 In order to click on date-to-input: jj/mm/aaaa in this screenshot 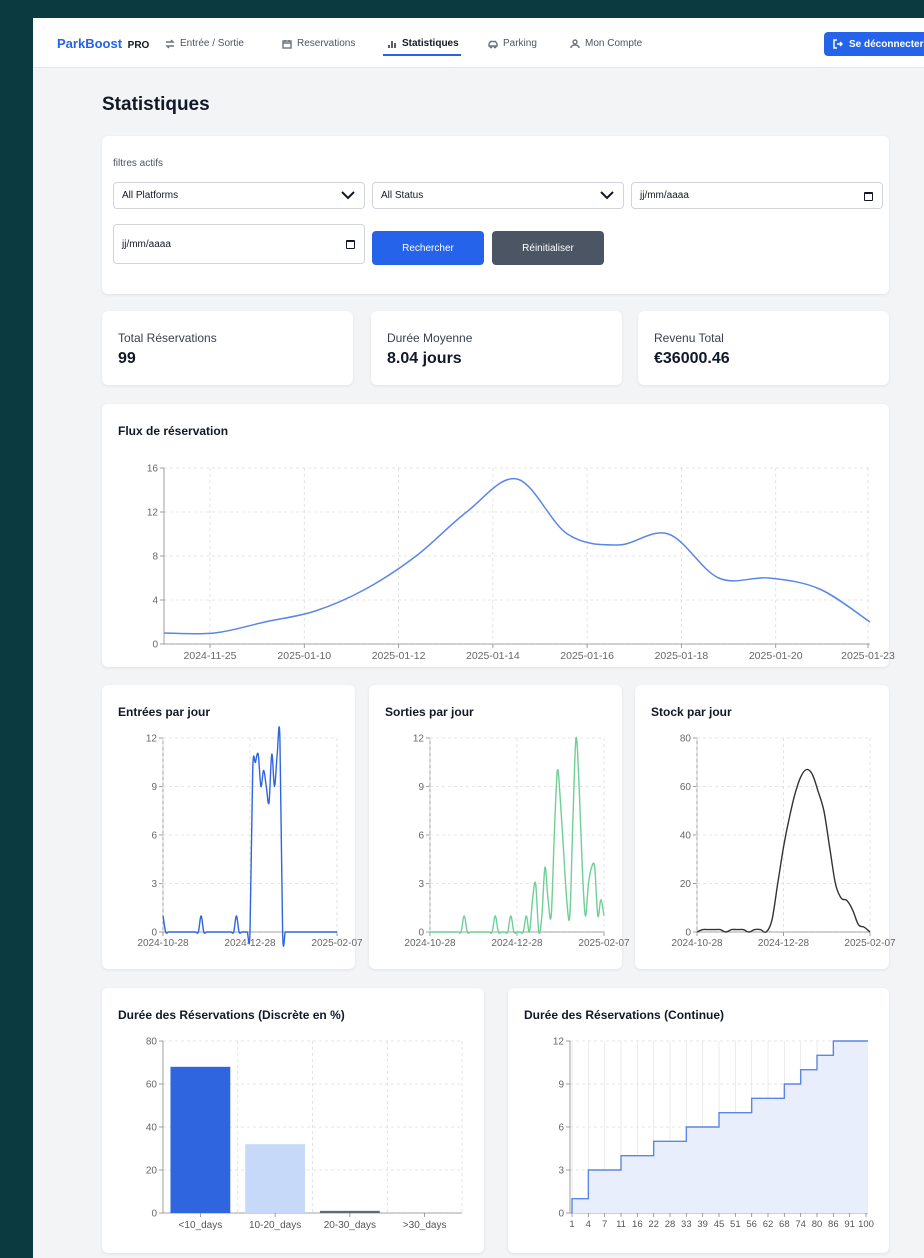, I will do `click(239, 244)`.